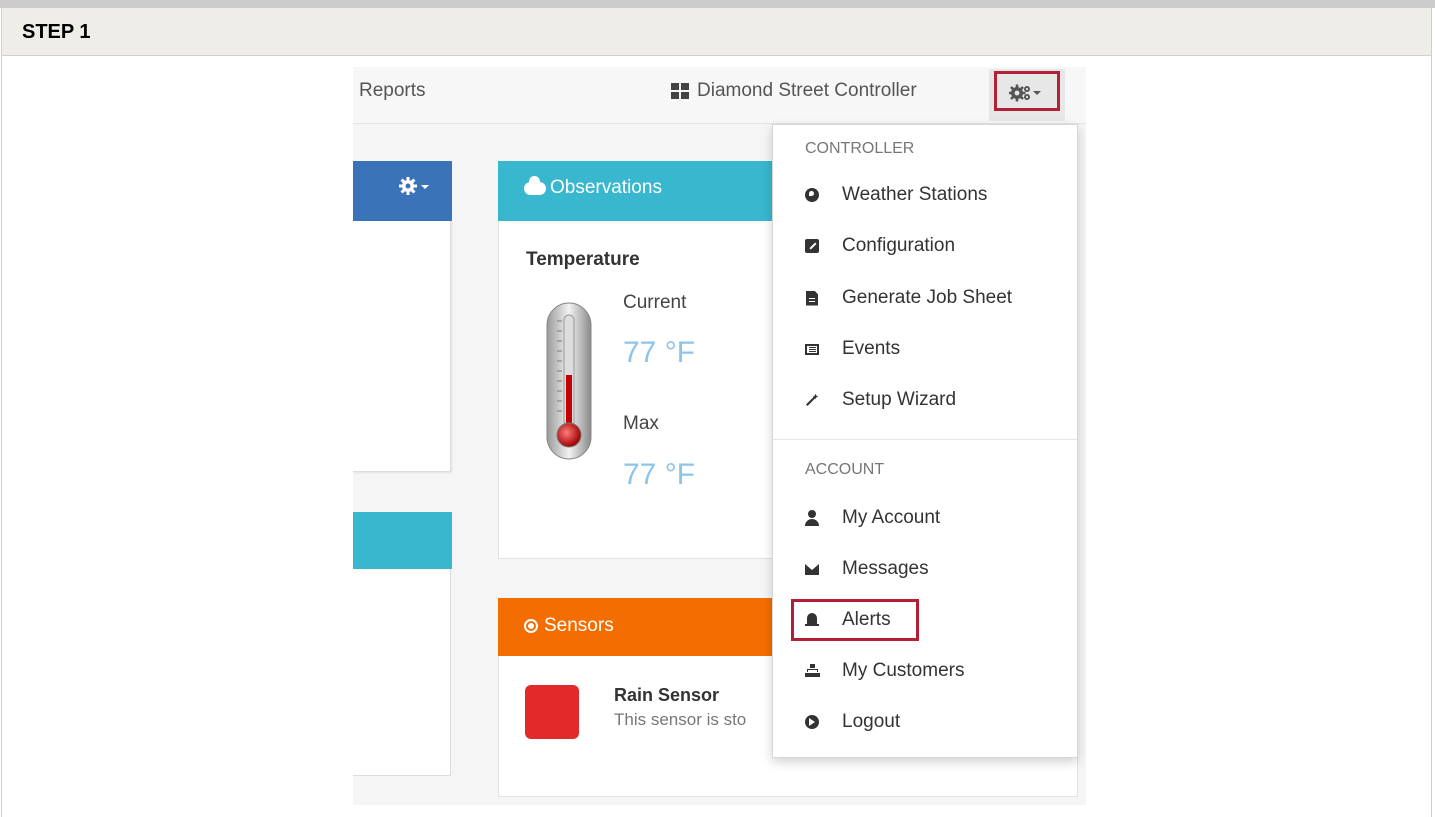 This screenshot has width=1435, height=817. I want to click on target-icon, so click(531, 626).